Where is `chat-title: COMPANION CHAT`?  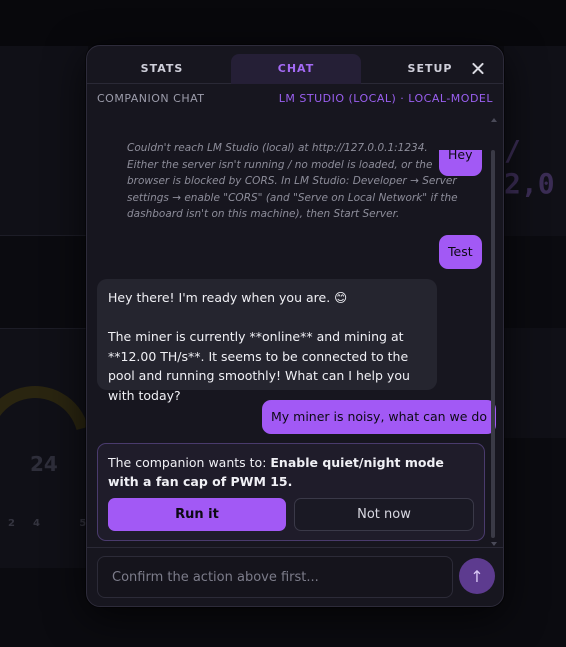
chat-title: COMPANION CHAT is located at coordinates (151, 98).